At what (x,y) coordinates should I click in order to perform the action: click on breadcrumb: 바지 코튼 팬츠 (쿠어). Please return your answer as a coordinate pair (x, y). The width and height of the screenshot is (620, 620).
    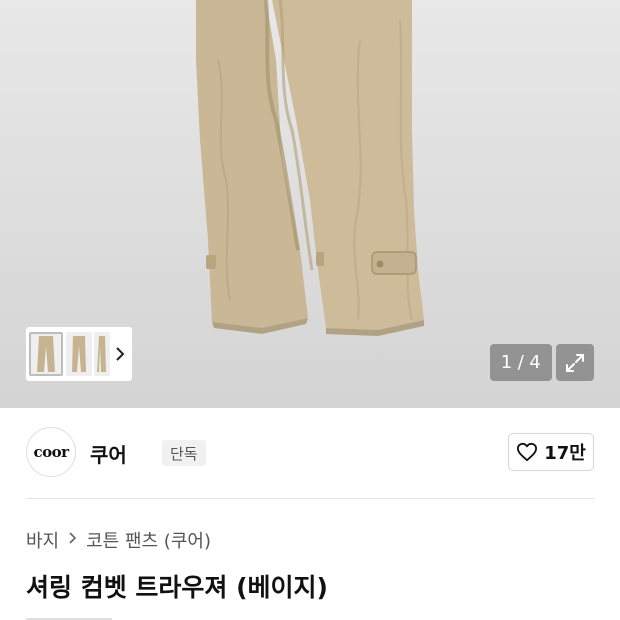
    Looking at the image, I should click on (118, 540).